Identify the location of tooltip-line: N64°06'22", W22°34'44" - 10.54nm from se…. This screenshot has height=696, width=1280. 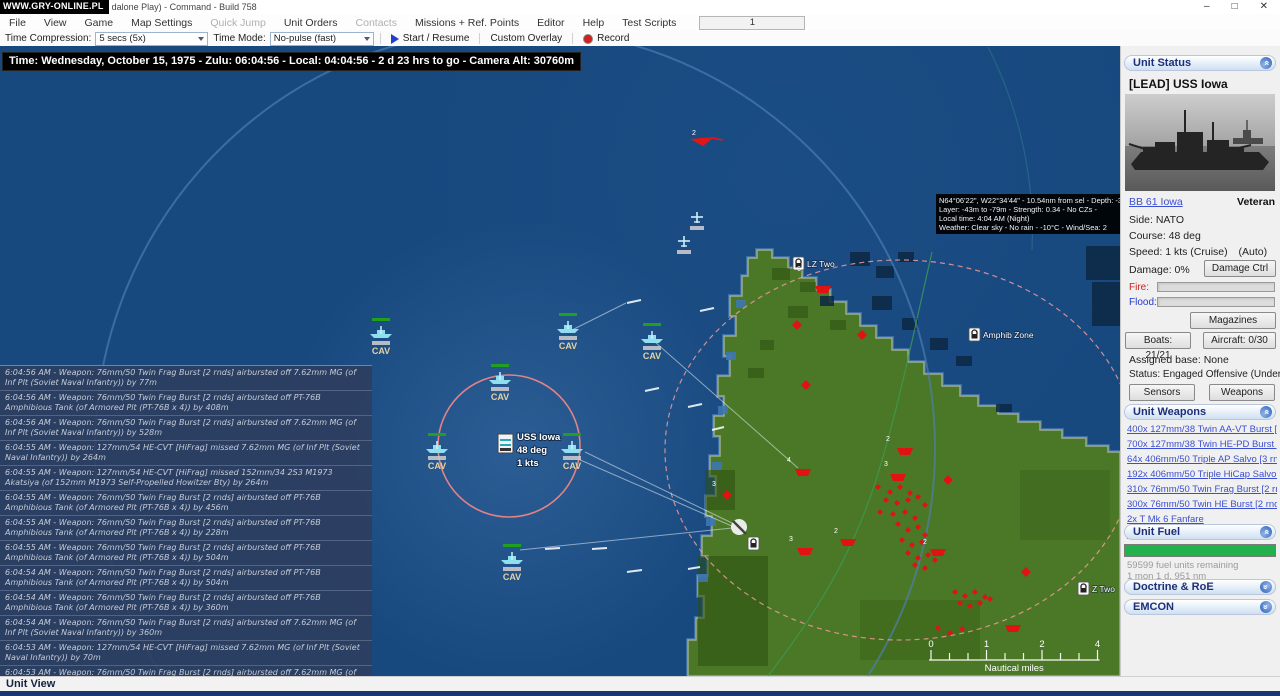
(1029, 200).